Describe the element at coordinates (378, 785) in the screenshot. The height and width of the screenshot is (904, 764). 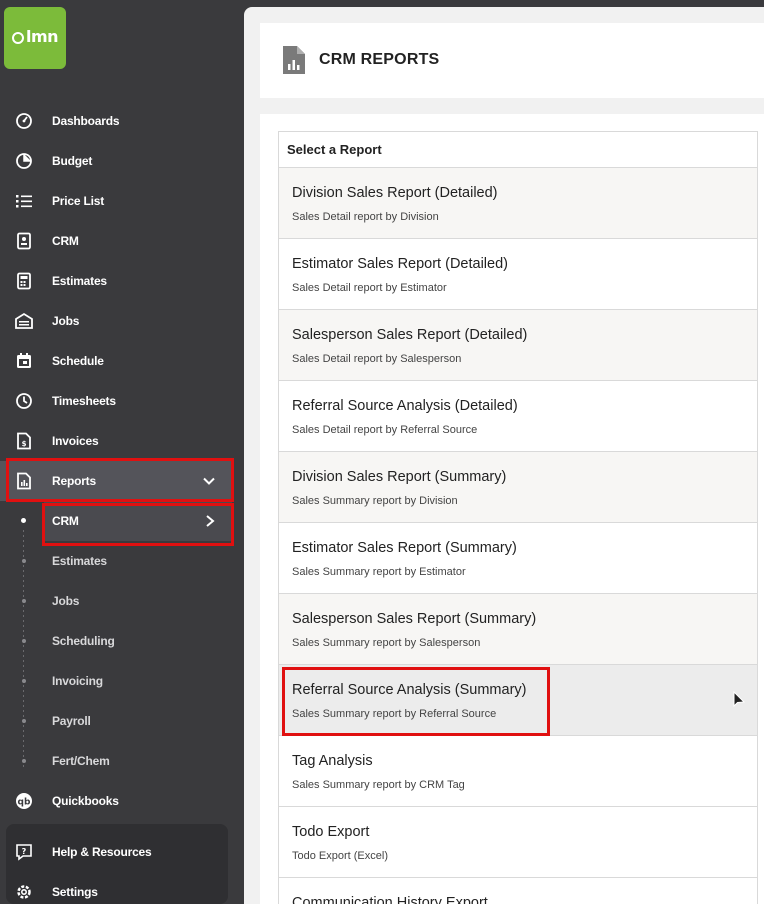
I see `report-subtitle: Sales Summary report by CRM Tag` at that location.